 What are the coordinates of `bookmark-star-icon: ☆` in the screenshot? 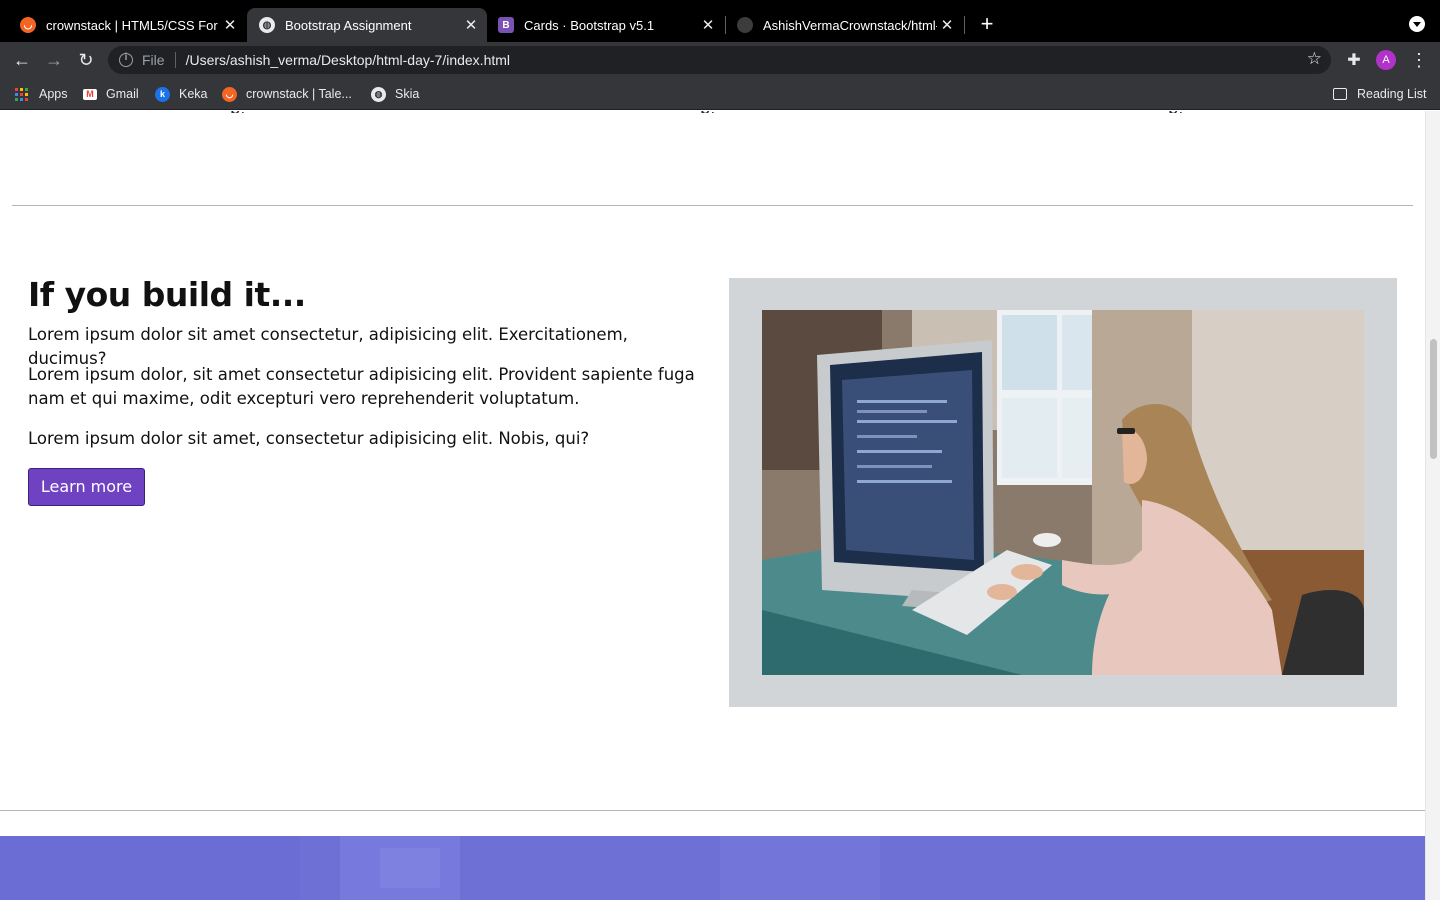 It's located at (1314, 59).